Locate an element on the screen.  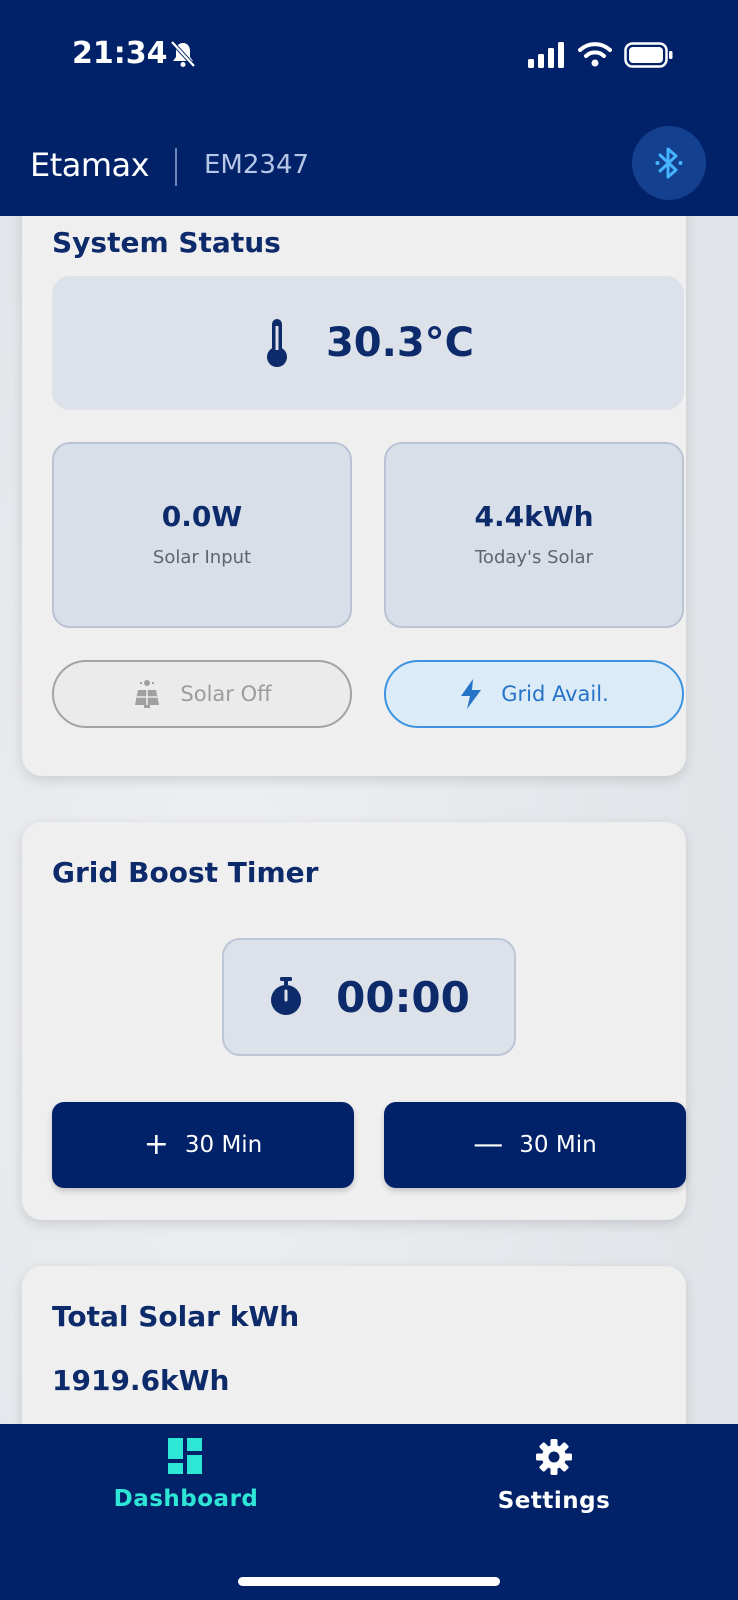
stopwatch-icon is located at coordinates (286, 996).